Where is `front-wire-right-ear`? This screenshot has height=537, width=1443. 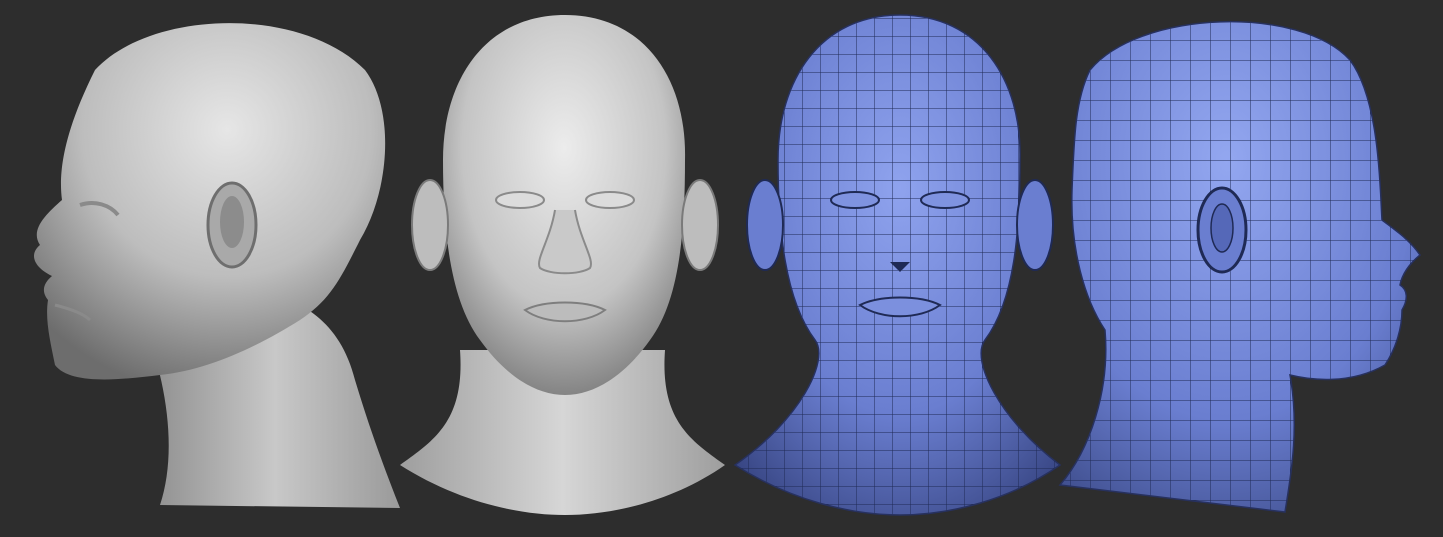
front-wire-right-ear is located at coordinates (1035, 225).